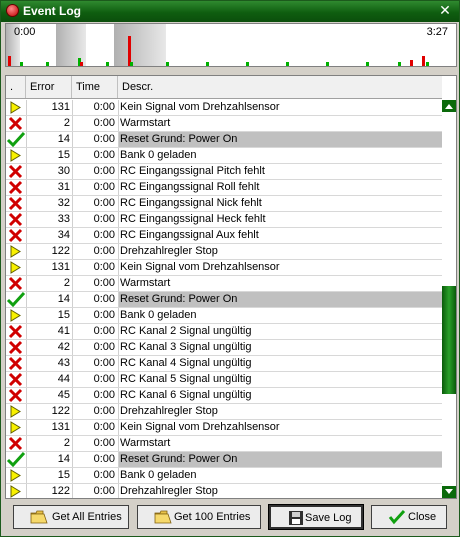  I want to click on save-log-label: Save Log, so click(328, 518).